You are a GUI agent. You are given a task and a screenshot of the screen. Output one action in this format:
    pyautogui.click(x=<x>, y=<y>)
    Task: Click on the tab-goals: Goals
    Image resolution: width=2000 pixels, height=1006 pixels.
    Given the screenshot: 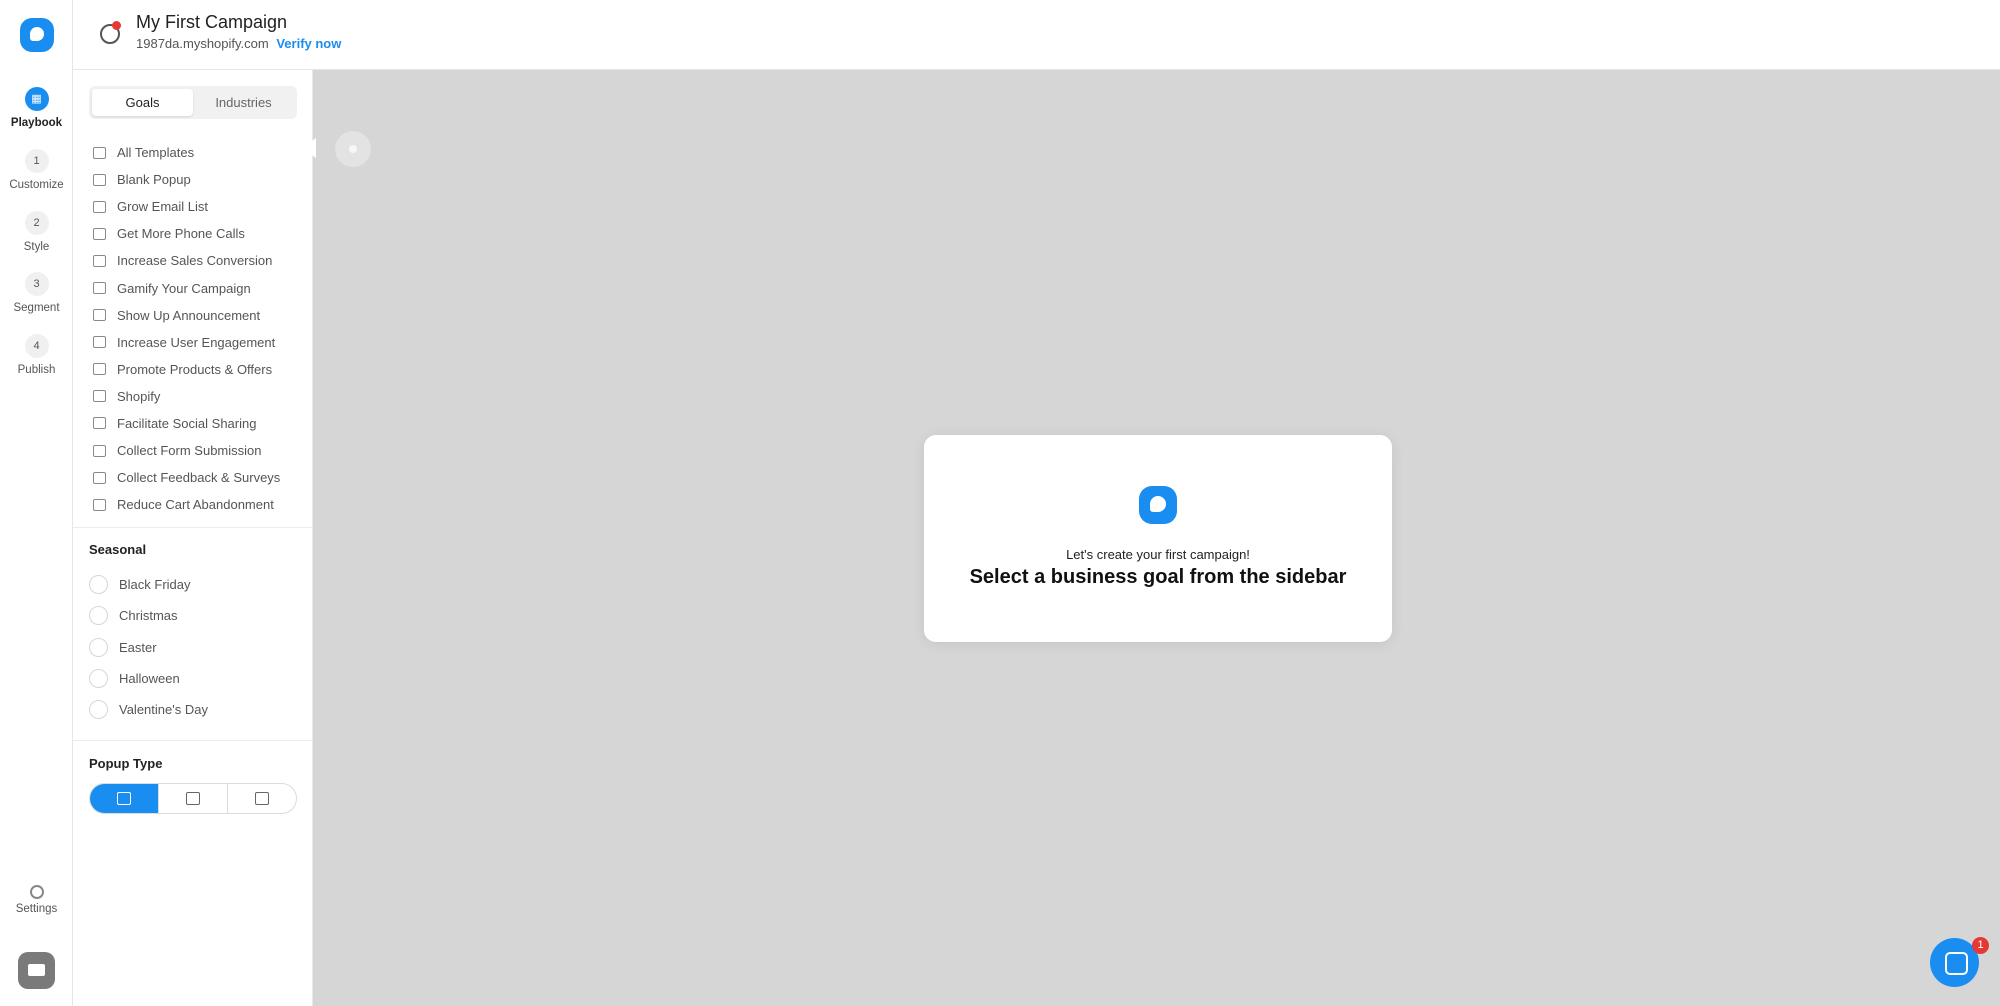 What is the action you would take?
    pyautogui.click(x=142, y=102)
    